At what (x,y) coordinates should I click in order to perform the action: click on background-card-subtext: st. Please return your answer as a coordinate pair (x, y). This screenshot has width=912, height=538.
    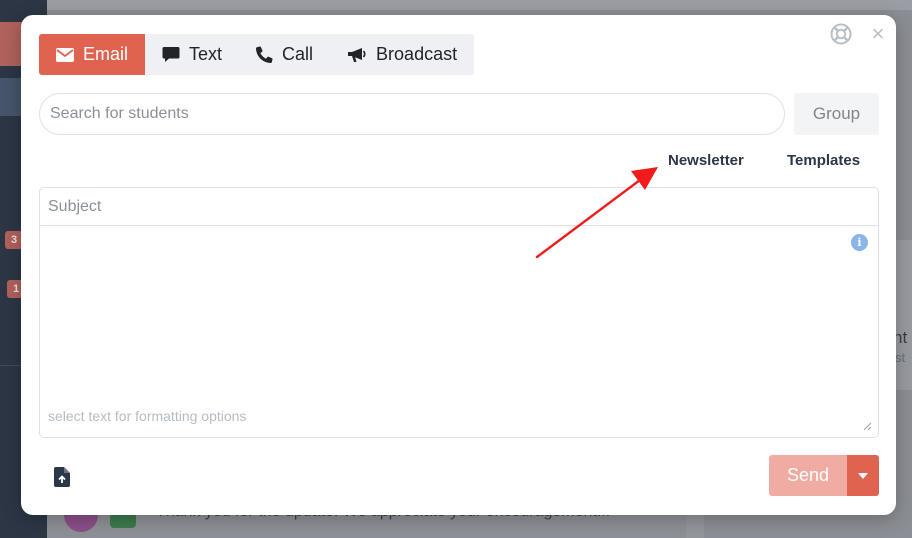
    Looking at the image, I should click on (900, 357).